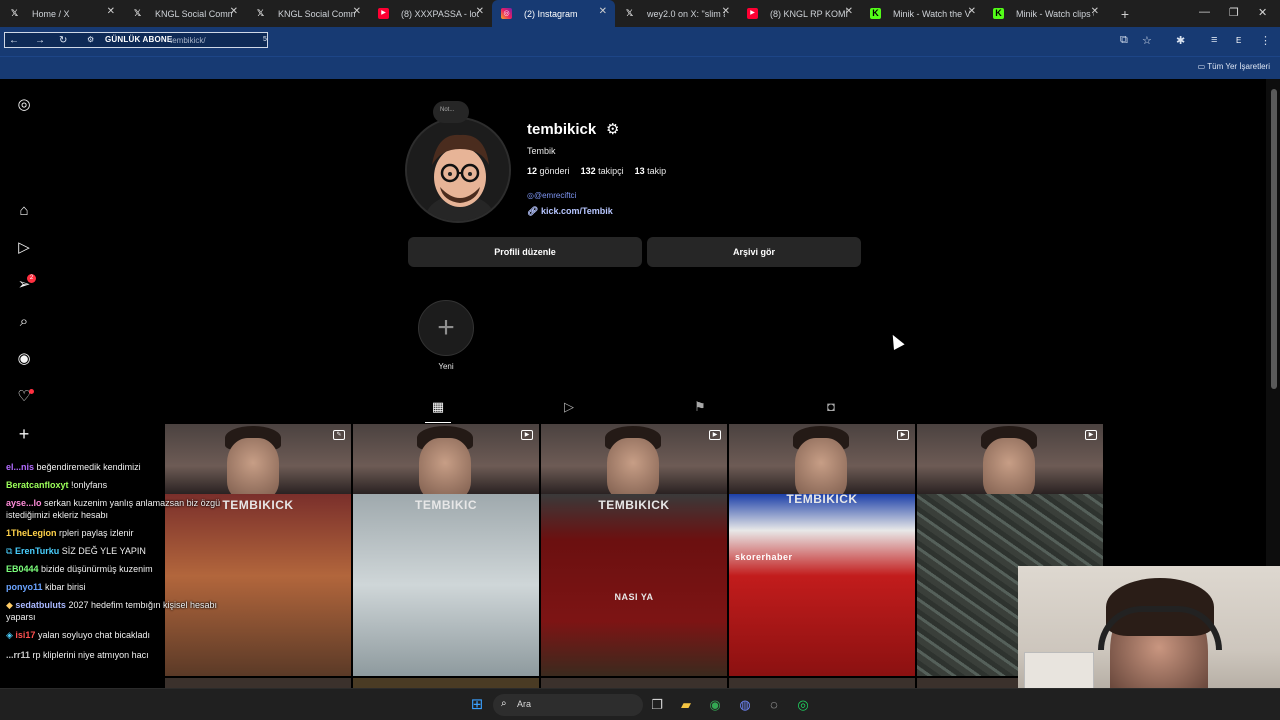 This screenshot has width=1280, height=720. Describe the element at coordinates (258, 585) in the screenshot. I see `casino-scene` at that location.